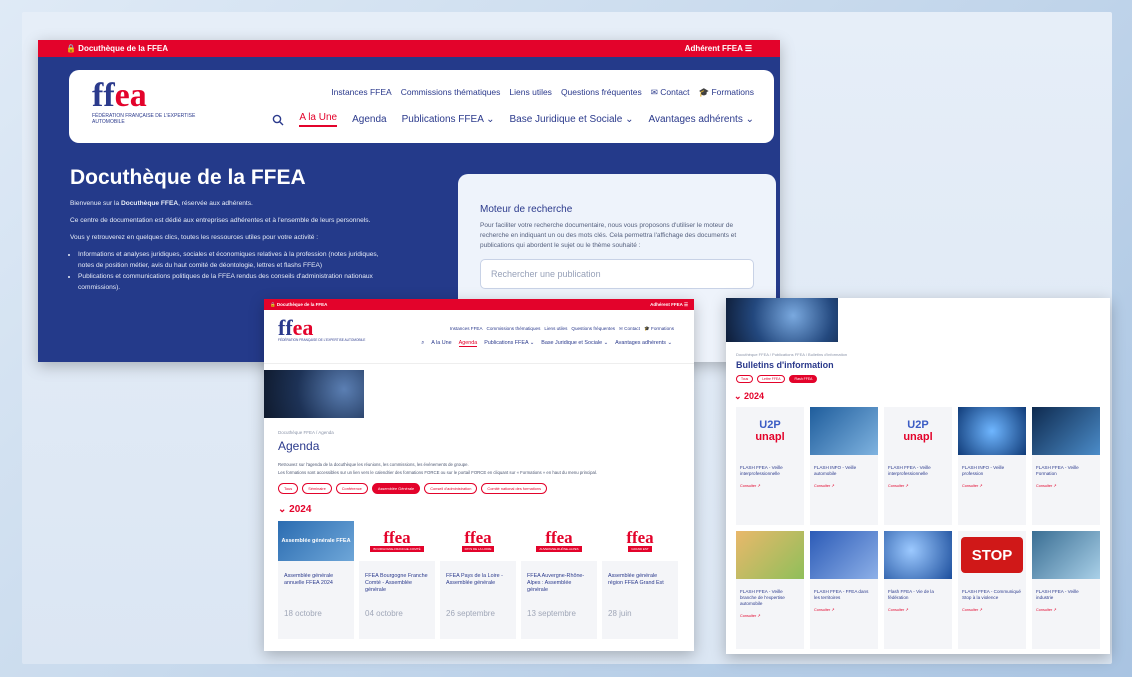 The height and width of the screenshot is (677, 1132). Describe the element at coordinates (803, 379) in the screenshot. I see `filter-pill-active: Flash FFEA` at that location.